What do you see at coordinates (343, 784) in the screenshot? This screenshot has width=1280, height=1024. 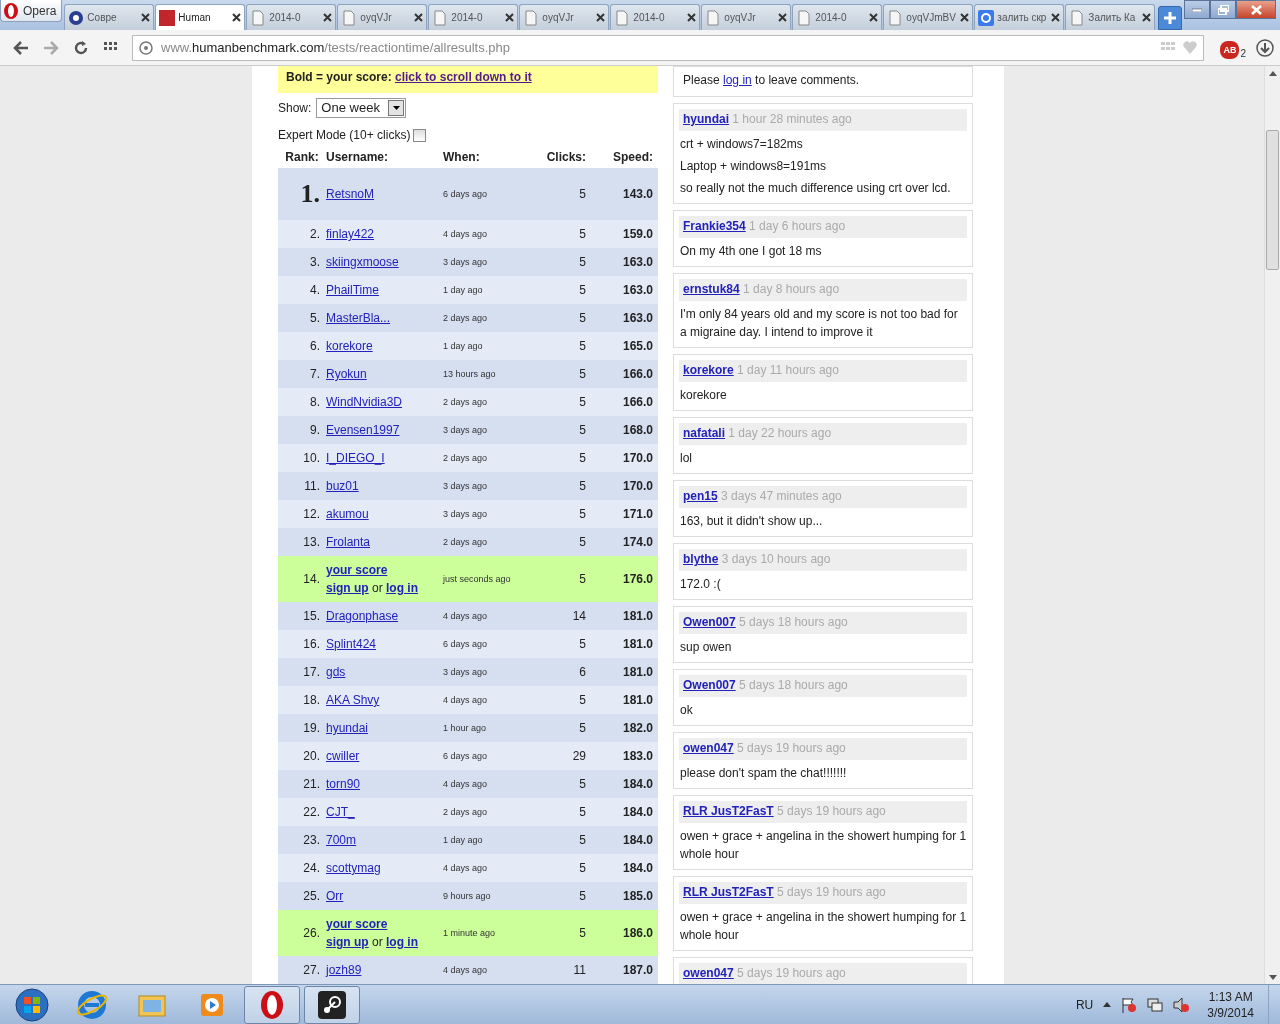 I see `username-link: torn90` at bounding box center [343, 784].